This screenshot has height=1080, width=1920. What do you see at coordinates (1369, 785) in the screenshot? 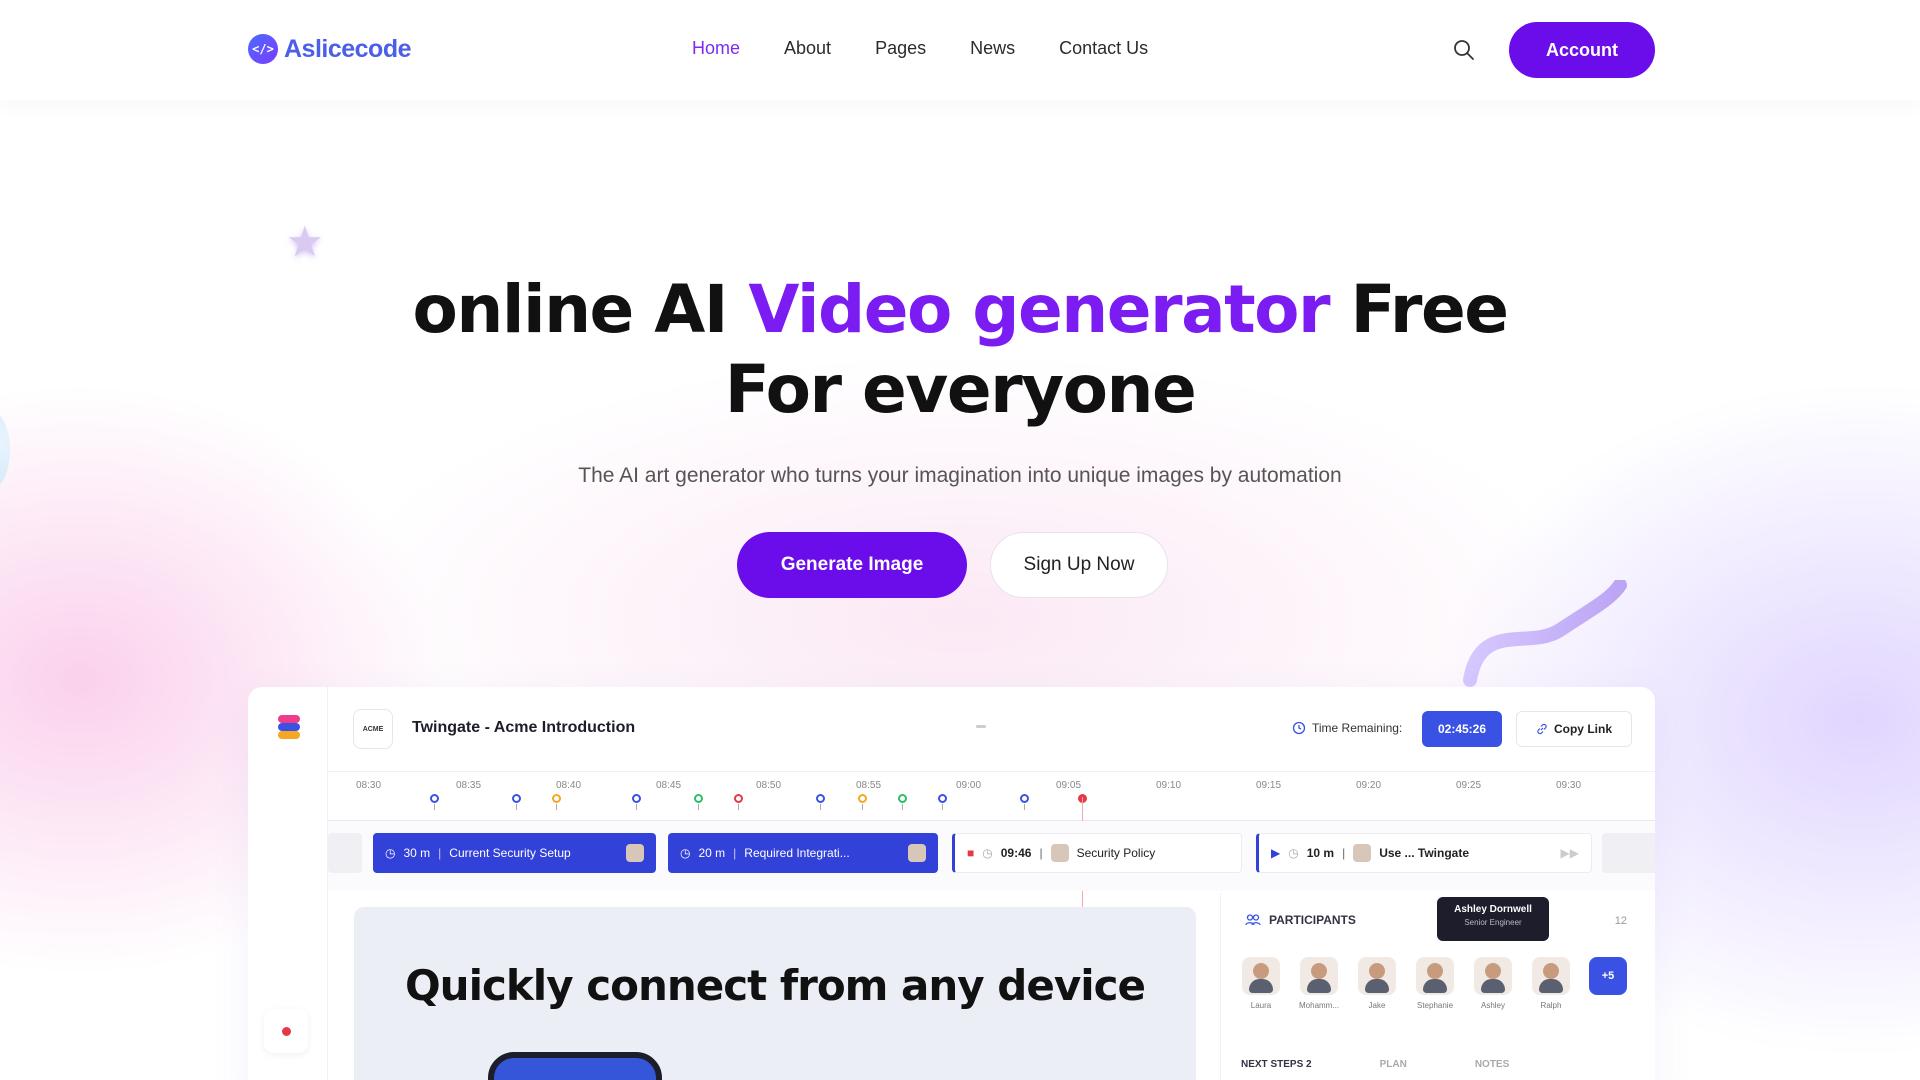
I see `tick-label: 09:20` at bounding box center [1369, 785].